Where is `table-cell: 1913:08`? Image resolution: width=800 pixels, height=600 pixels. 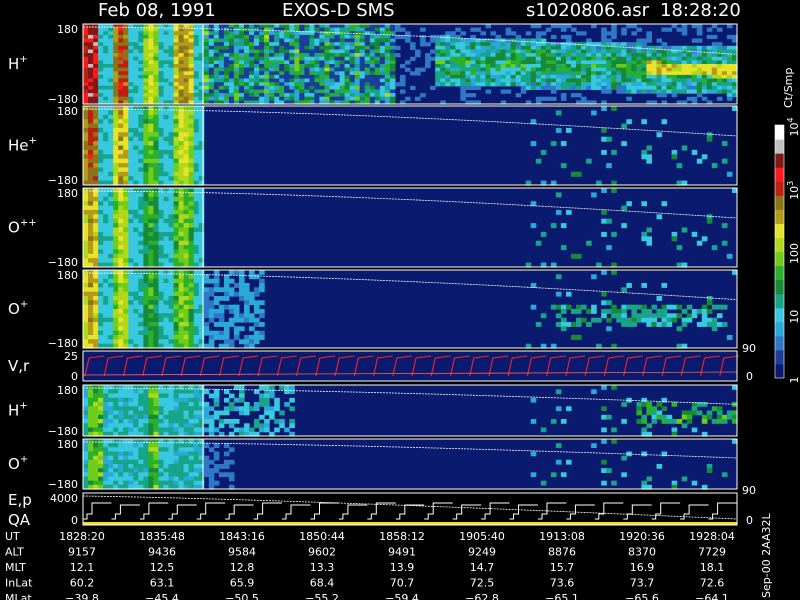
table-cell: 1913:08 is located at coordinates (562, 536).